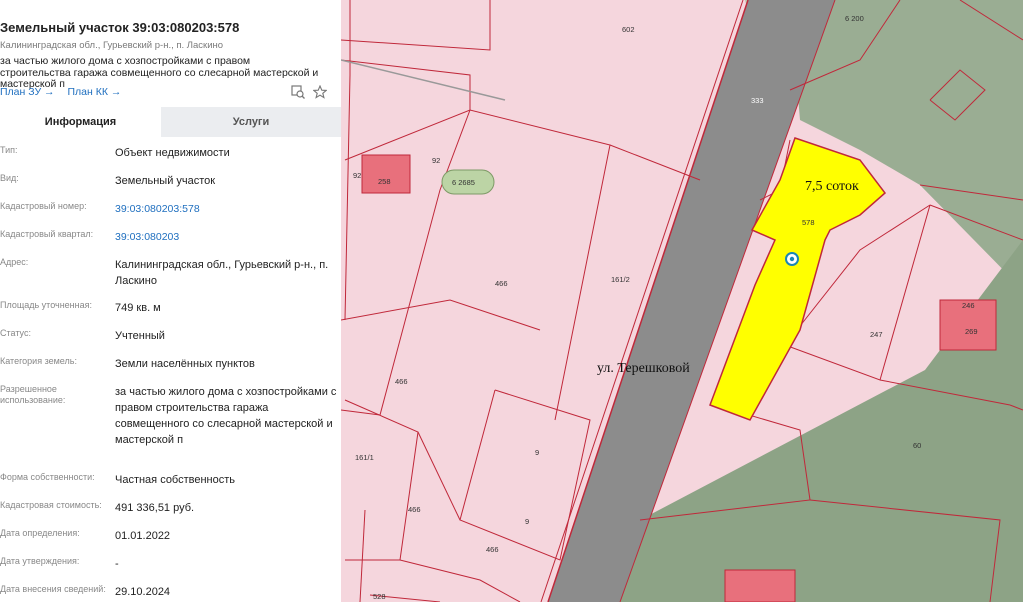 The height and width of the screenshot is (602, 1023). Describe the element at coordinates (364, 457) in the screenshot. I see `parcel-label: 161/1` at that location.